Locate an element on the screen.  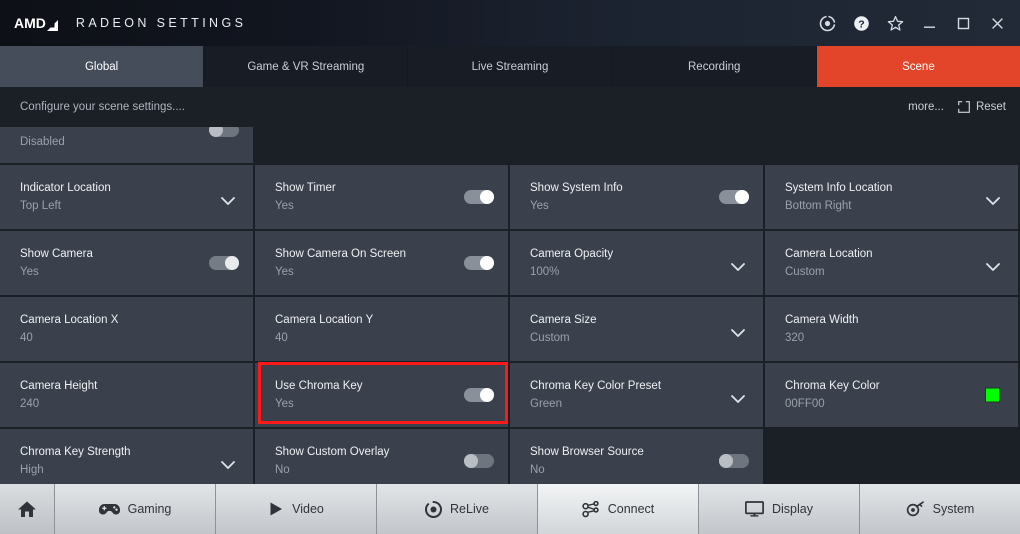
amd-logo-arrow-icon is located at coordinates (52, 25).